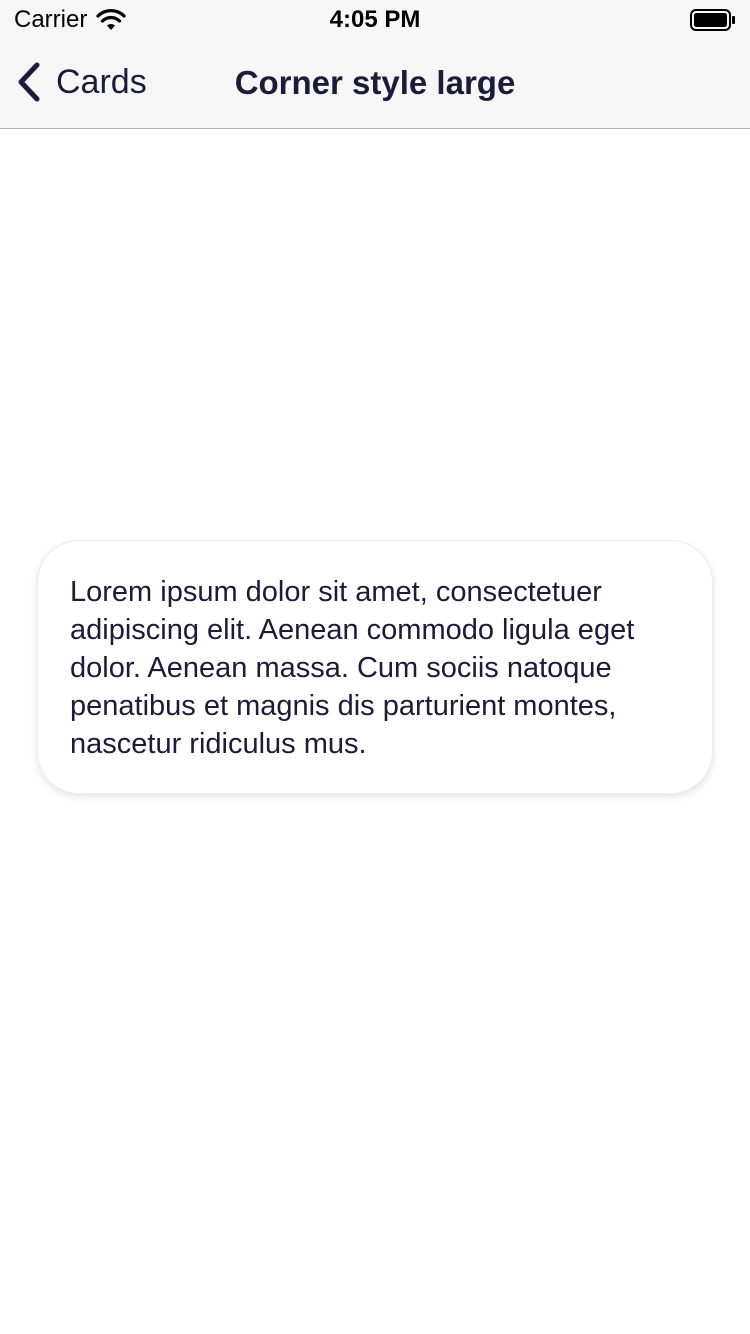  I want to click on status-time: 4:05 PM, so click(375, 19).